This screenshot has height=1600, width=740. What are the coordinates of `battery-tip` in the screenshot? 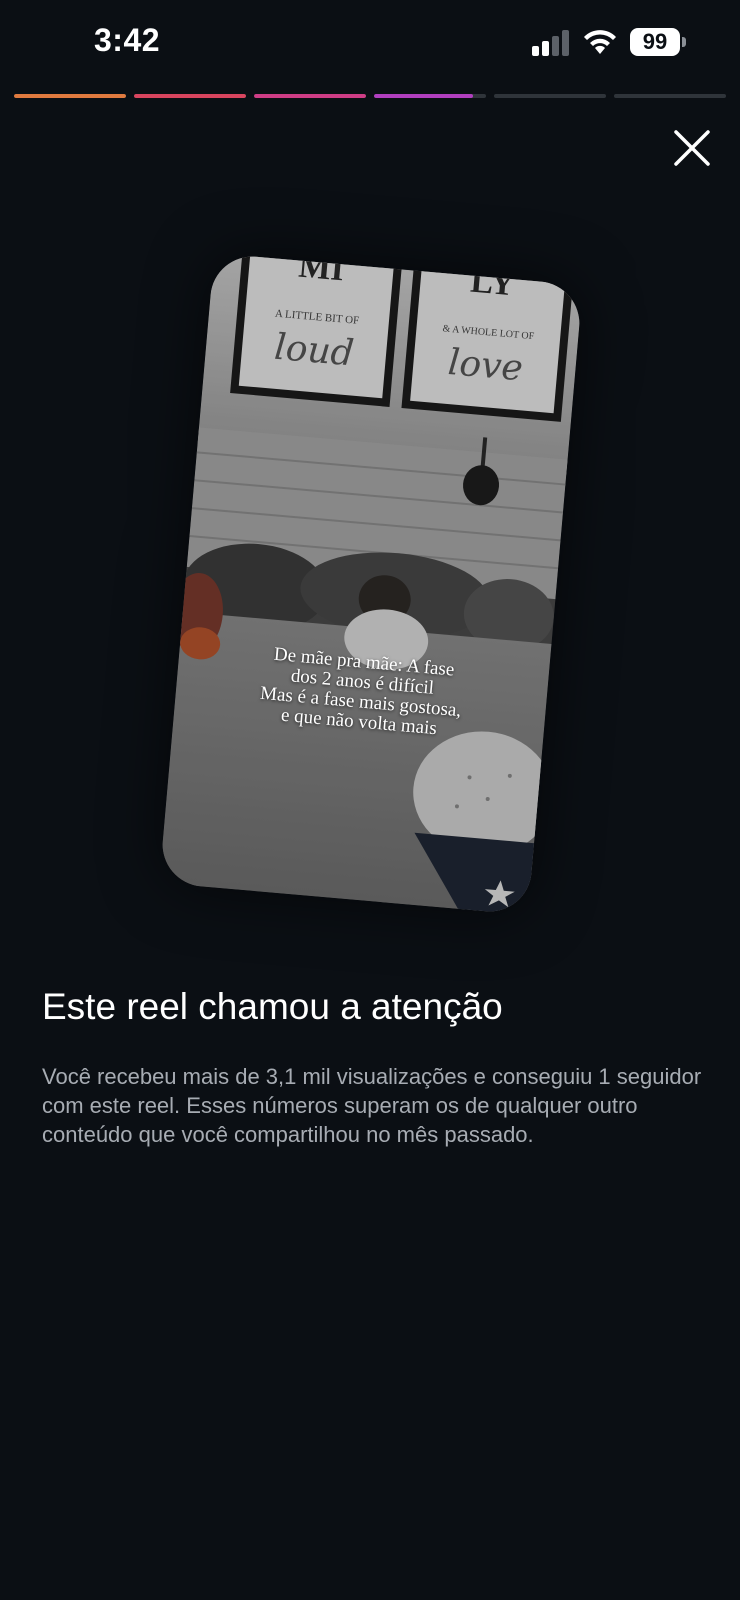 It's located at (684, 42).